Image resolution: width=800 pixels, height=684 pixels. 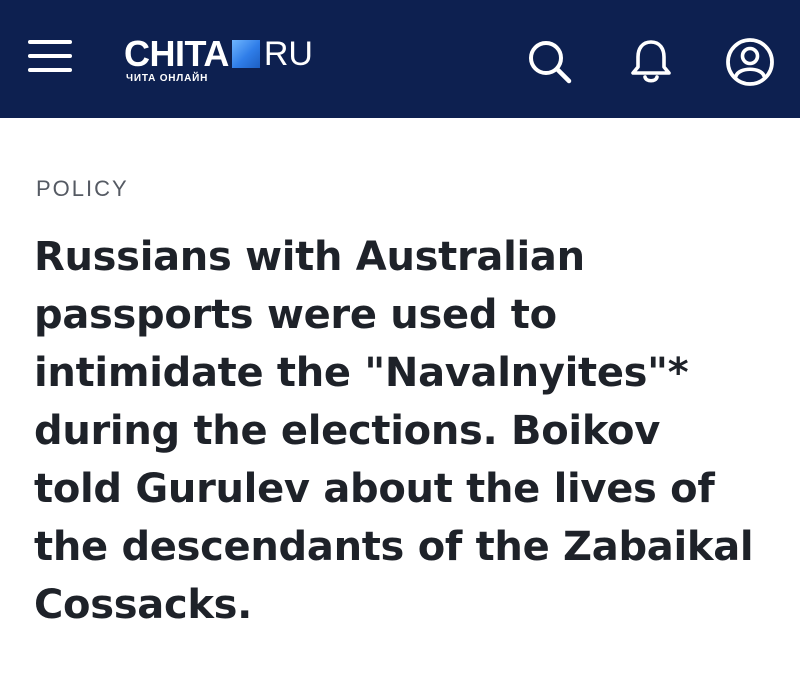 I want to click on logo-wordmark: CHITA RU, so click(x=218, y=53).